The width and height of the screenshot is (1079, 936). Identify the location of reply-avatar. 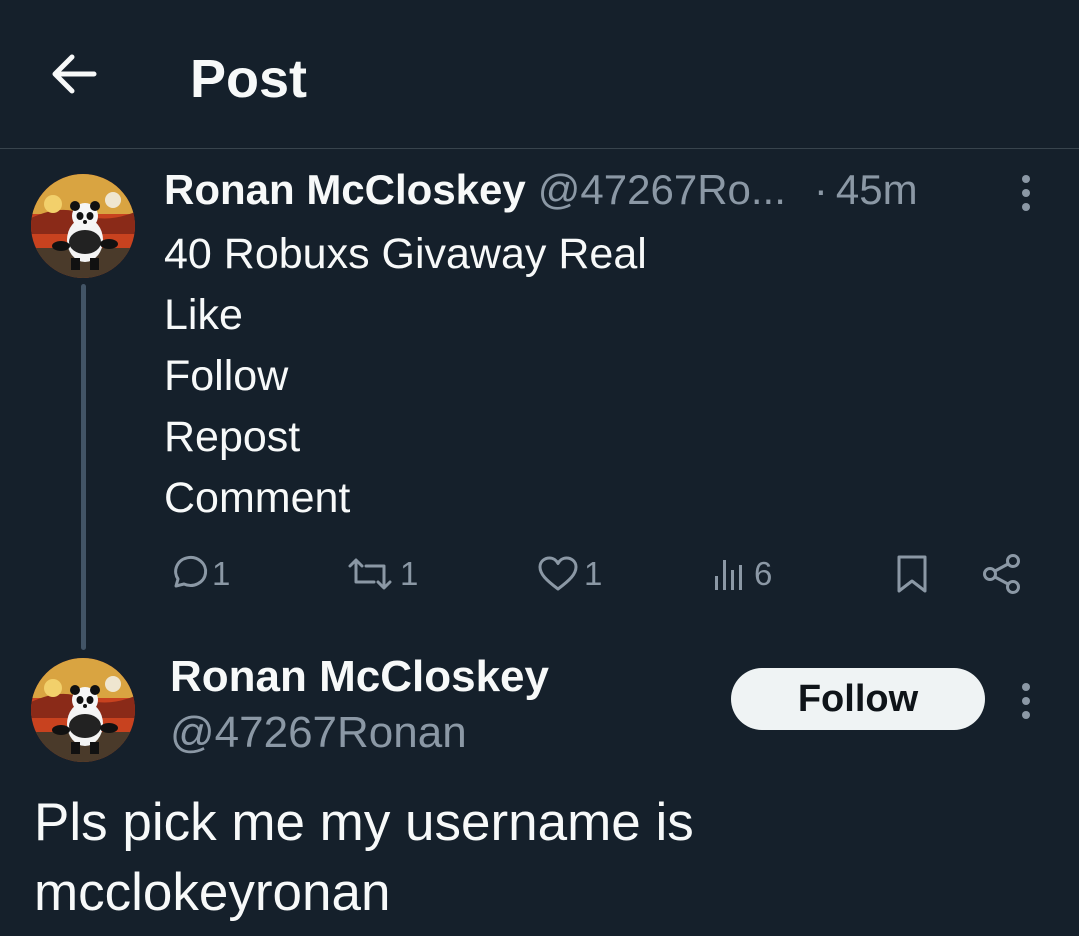
(83, 710).